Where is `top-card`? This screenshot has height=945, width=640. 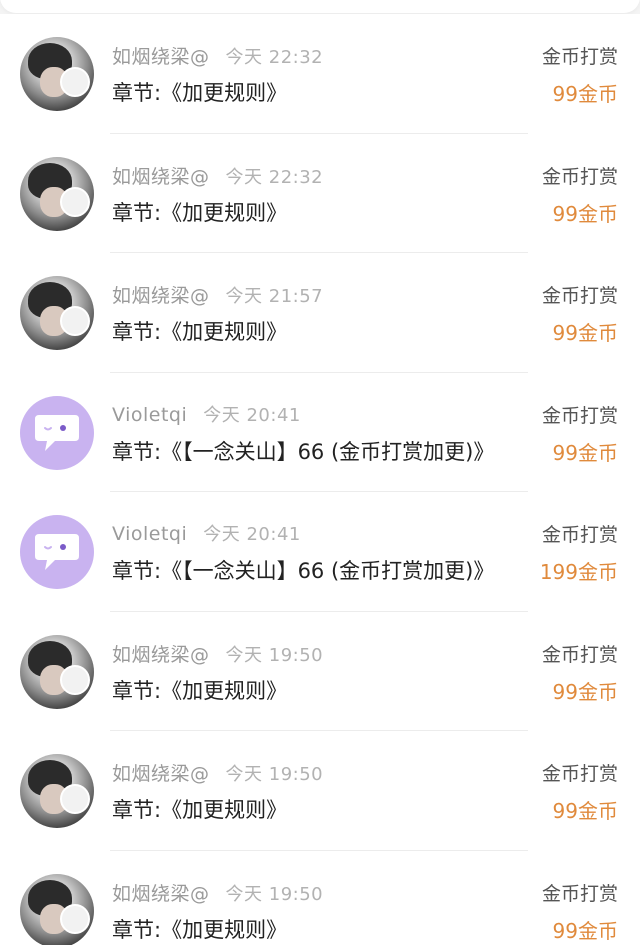 top-card is located at coordinates (320, 6).